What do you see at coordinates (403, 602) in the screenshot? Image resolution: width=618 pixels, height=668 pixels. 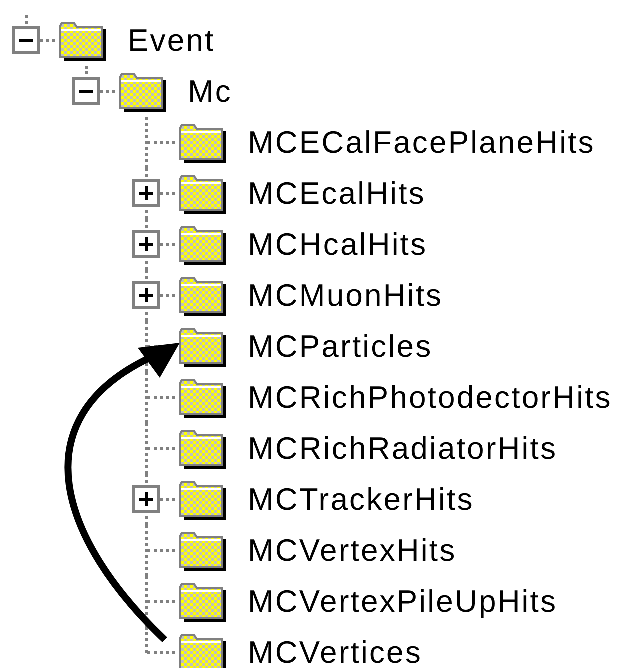 I see `tree-item-label: MCVertexPileUpHits` at bounding box center [403, 602].